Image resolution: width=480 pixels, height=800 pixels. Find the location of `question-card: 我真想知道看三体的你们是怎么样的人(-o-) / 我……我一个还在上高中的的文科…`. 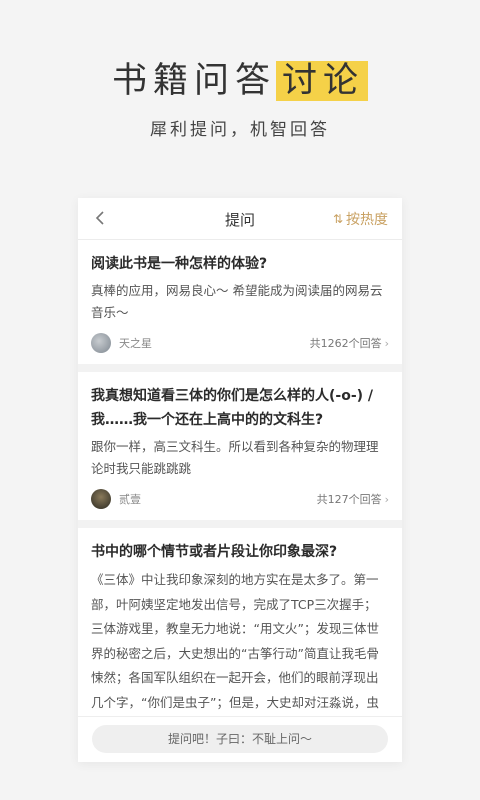

question-card: 我真想知道看三体的你们是怎么样的人(-o-) / 我……我一个还在上高中的的文科… is located at coordinates (240, 446).